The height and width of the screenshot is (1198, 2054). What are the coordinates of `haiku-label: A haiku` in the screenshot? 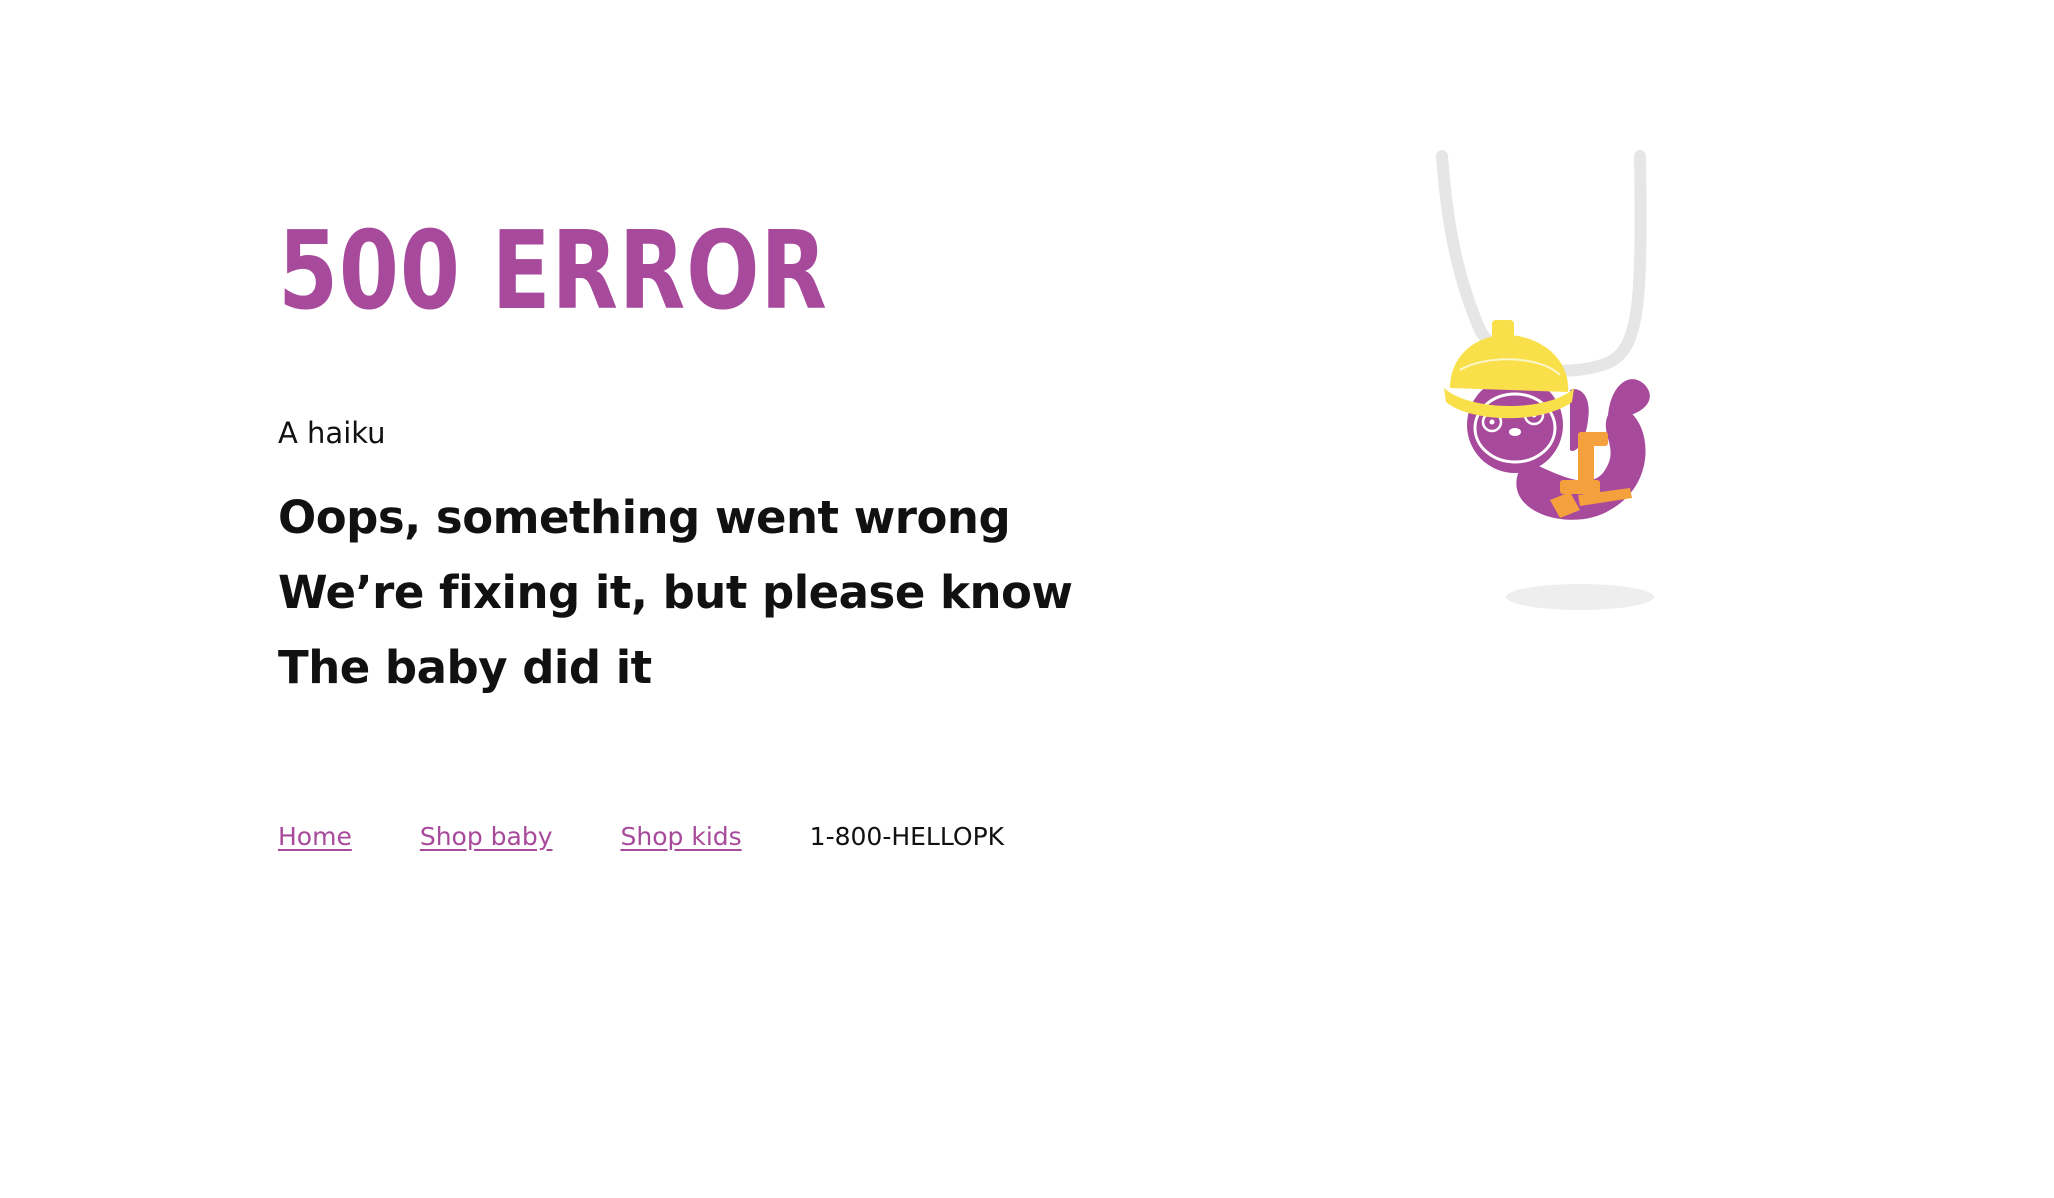 It's located at (332, 433).